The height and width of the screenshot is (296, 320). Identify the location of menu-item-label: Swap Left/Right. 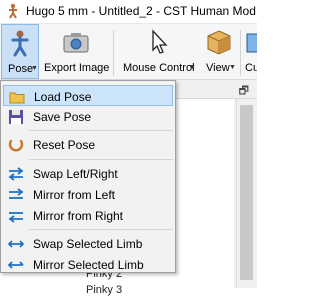
(75, 174).